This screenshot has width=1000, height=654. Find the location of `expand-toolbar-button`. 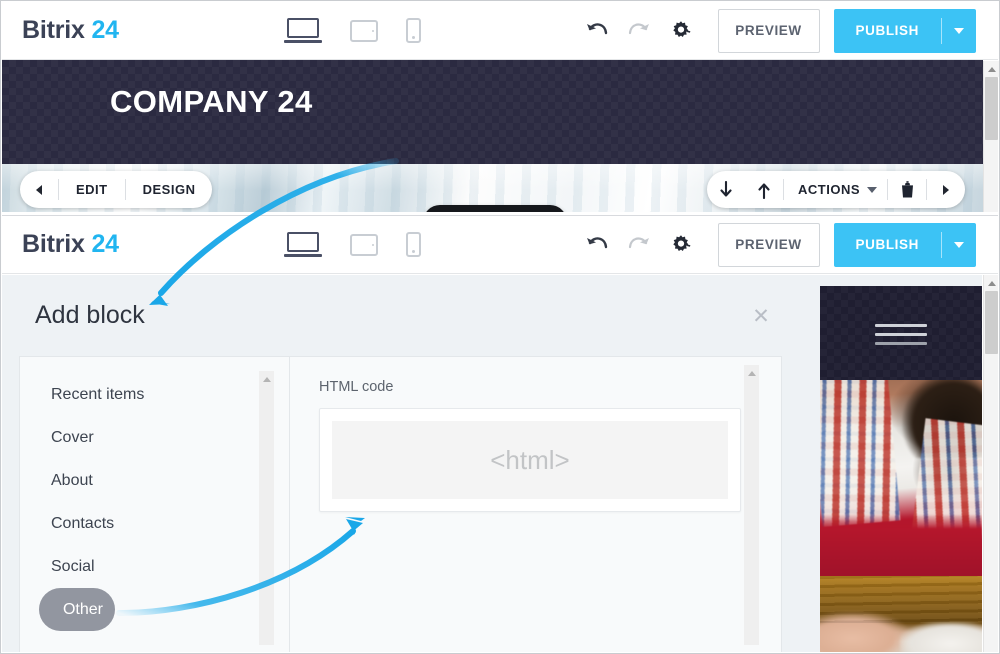

expand-toolbar-button is located at coordinates (946, 189).